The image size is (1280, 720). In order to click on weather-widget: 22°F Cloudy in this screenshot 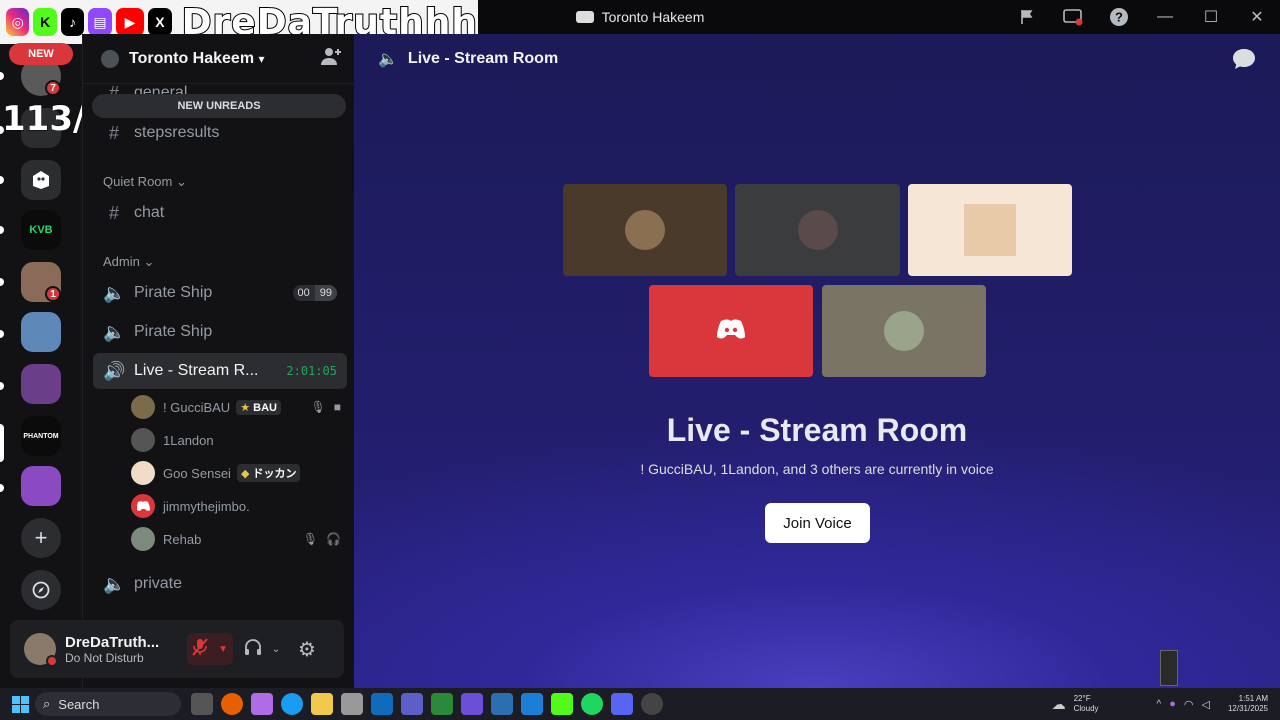, I will do `click(1086, 704)`.